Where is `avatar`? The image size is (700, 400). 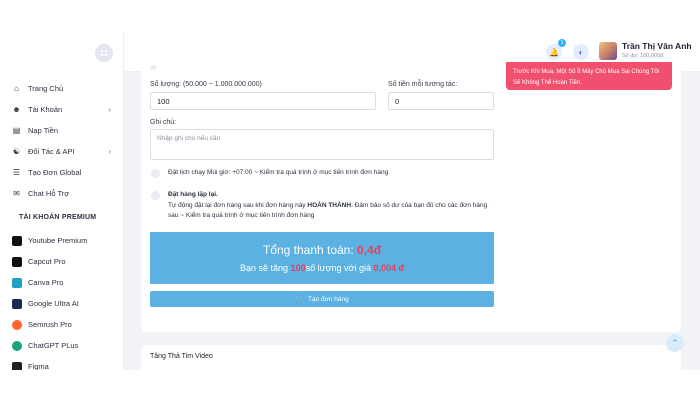
avatar is located at coordinates (608, 51).